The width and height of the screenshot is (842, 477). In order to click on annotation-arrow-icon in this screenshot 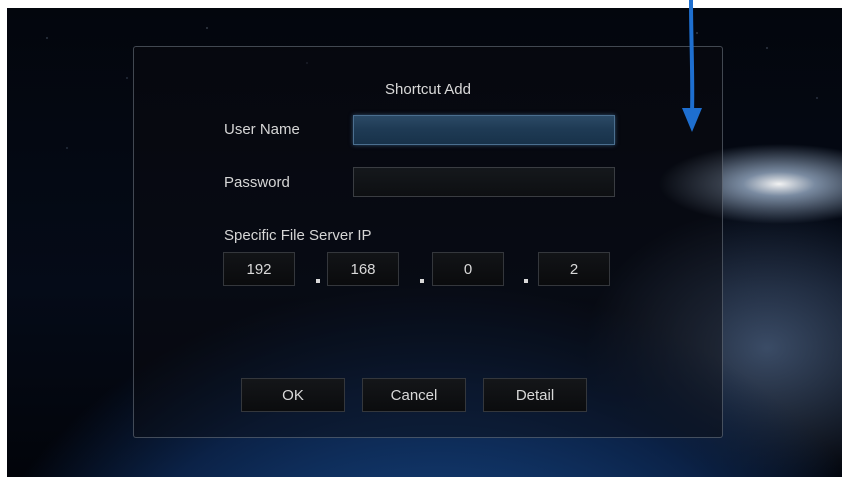, I will do `click(692, 66)`.